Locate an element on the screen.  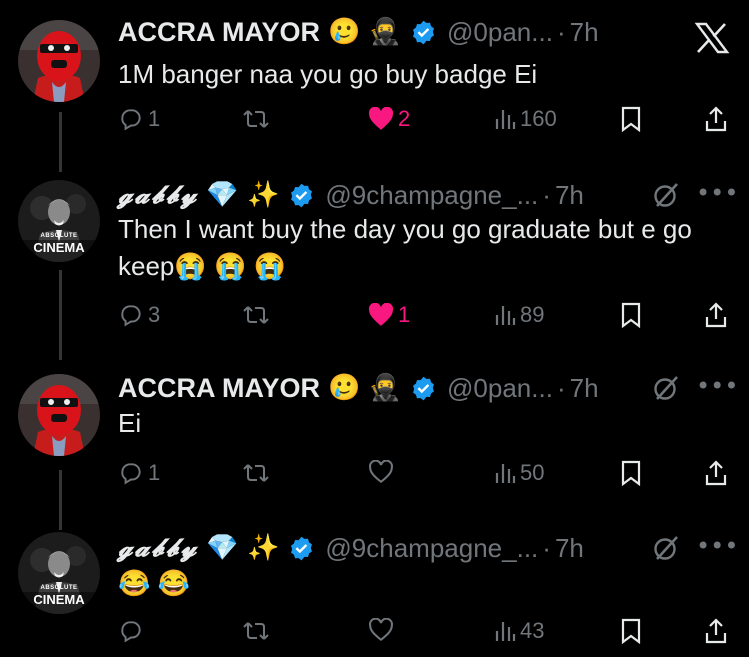
like-button: 1 is located at coordinates (389, 315).